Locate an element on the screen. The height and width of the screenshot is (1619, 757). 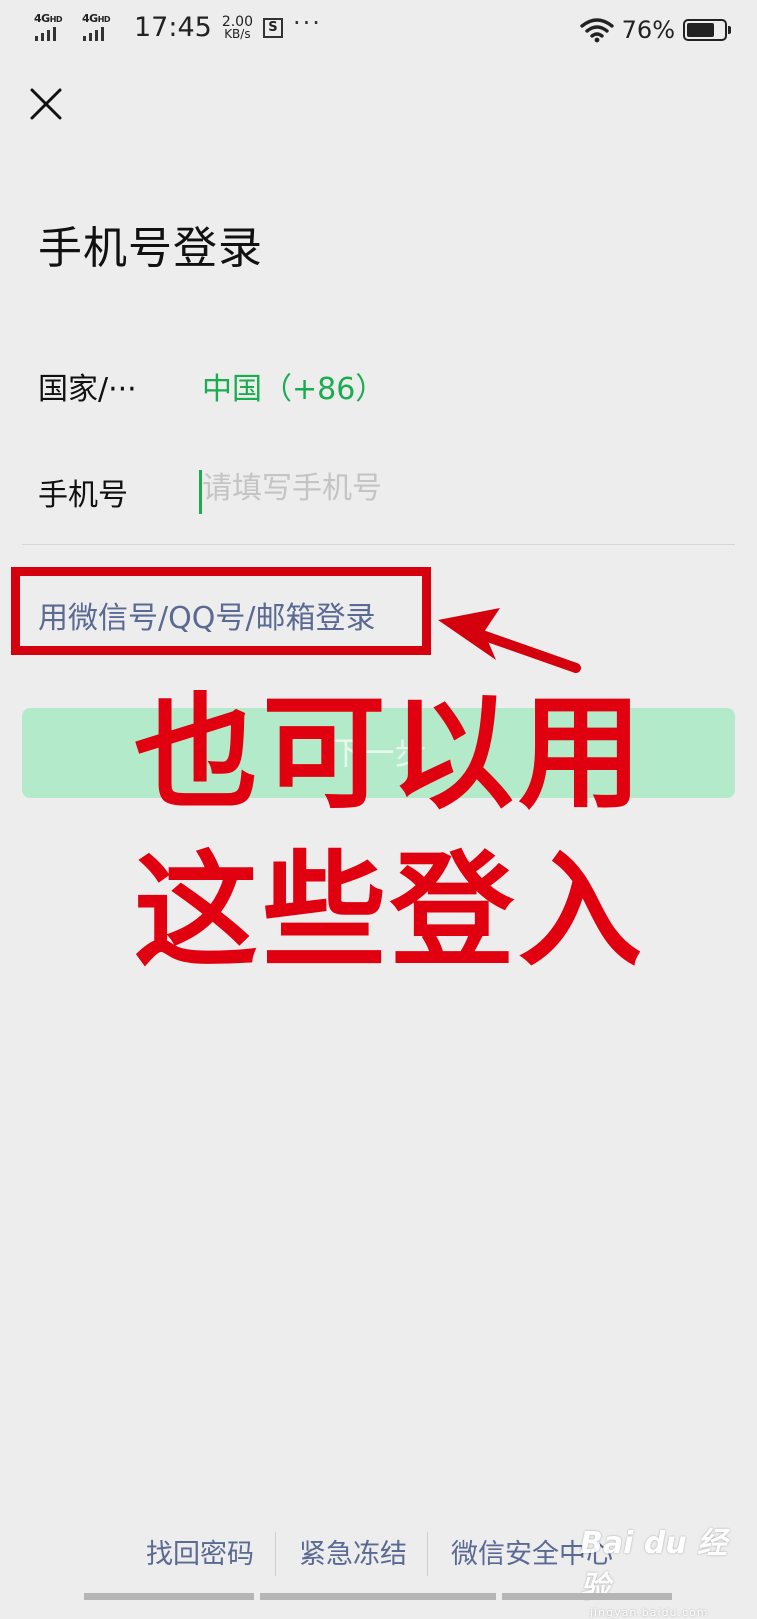
phone-label: 手机号 is located at coordinates (83, 495).